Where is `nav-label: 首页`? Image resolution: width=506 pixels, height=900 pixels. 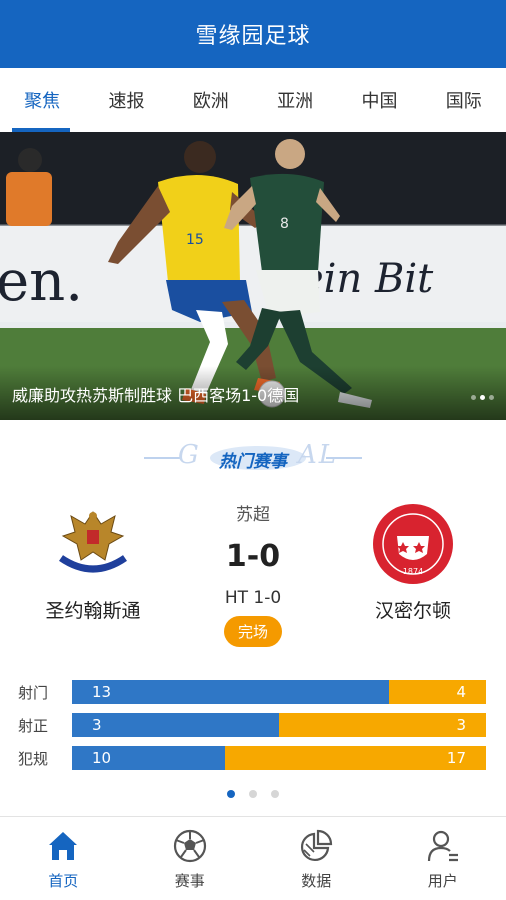
nav-label: 首页 is located at coordinates (63, 880).